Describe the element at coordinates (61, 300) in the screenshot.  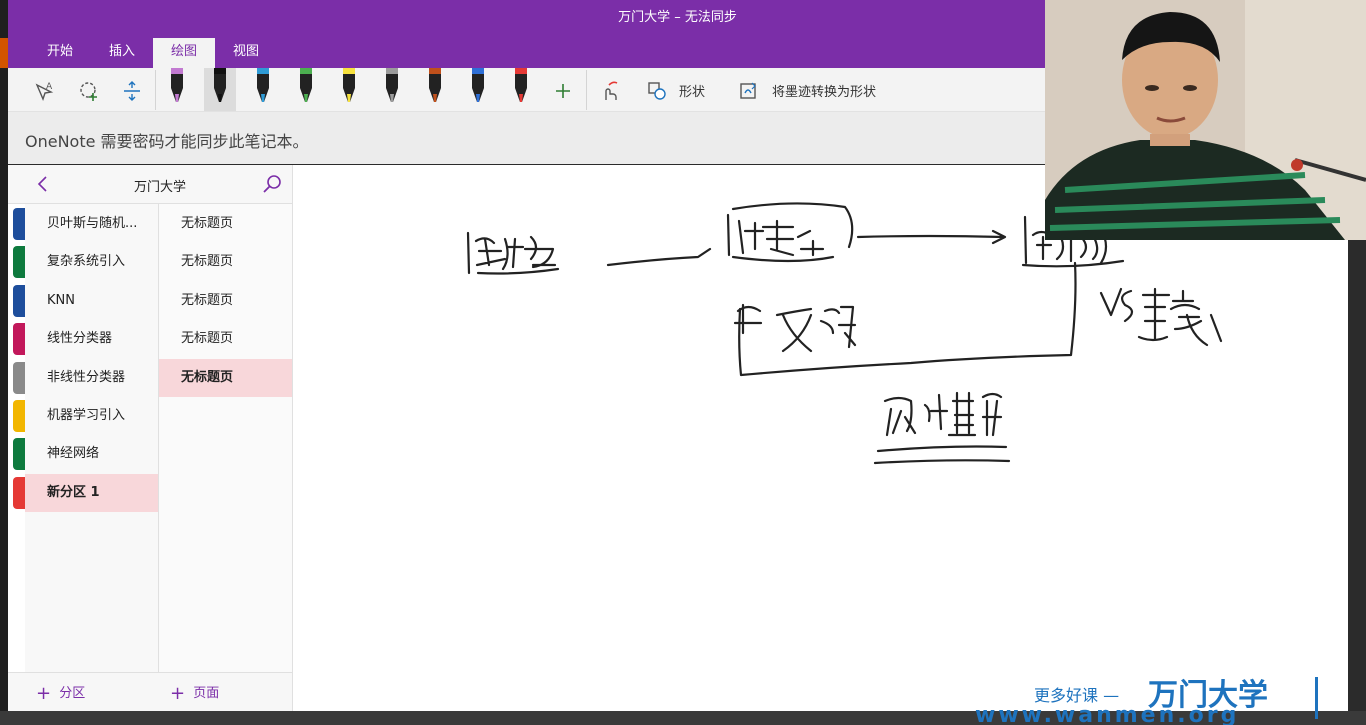
I see `section-label: KNN` at that location.